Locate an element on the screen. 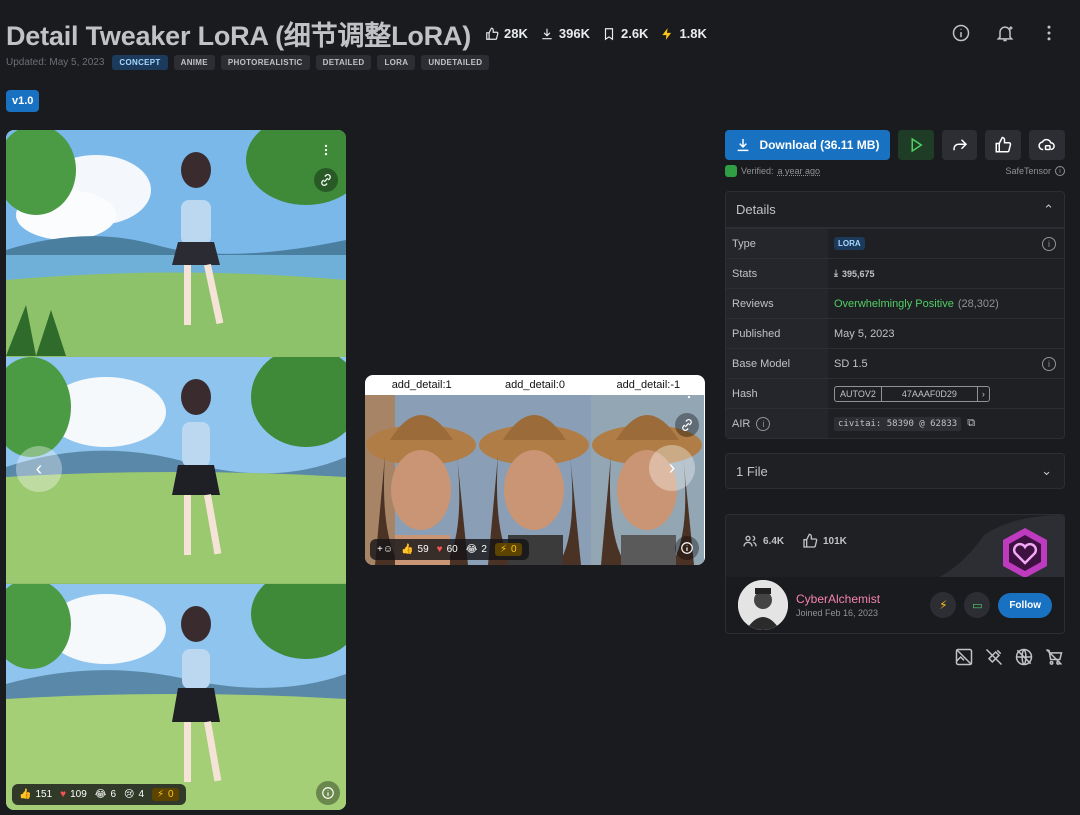 This screenshot has height=815, width=1080. share-button is located at coordinates (959, 145).